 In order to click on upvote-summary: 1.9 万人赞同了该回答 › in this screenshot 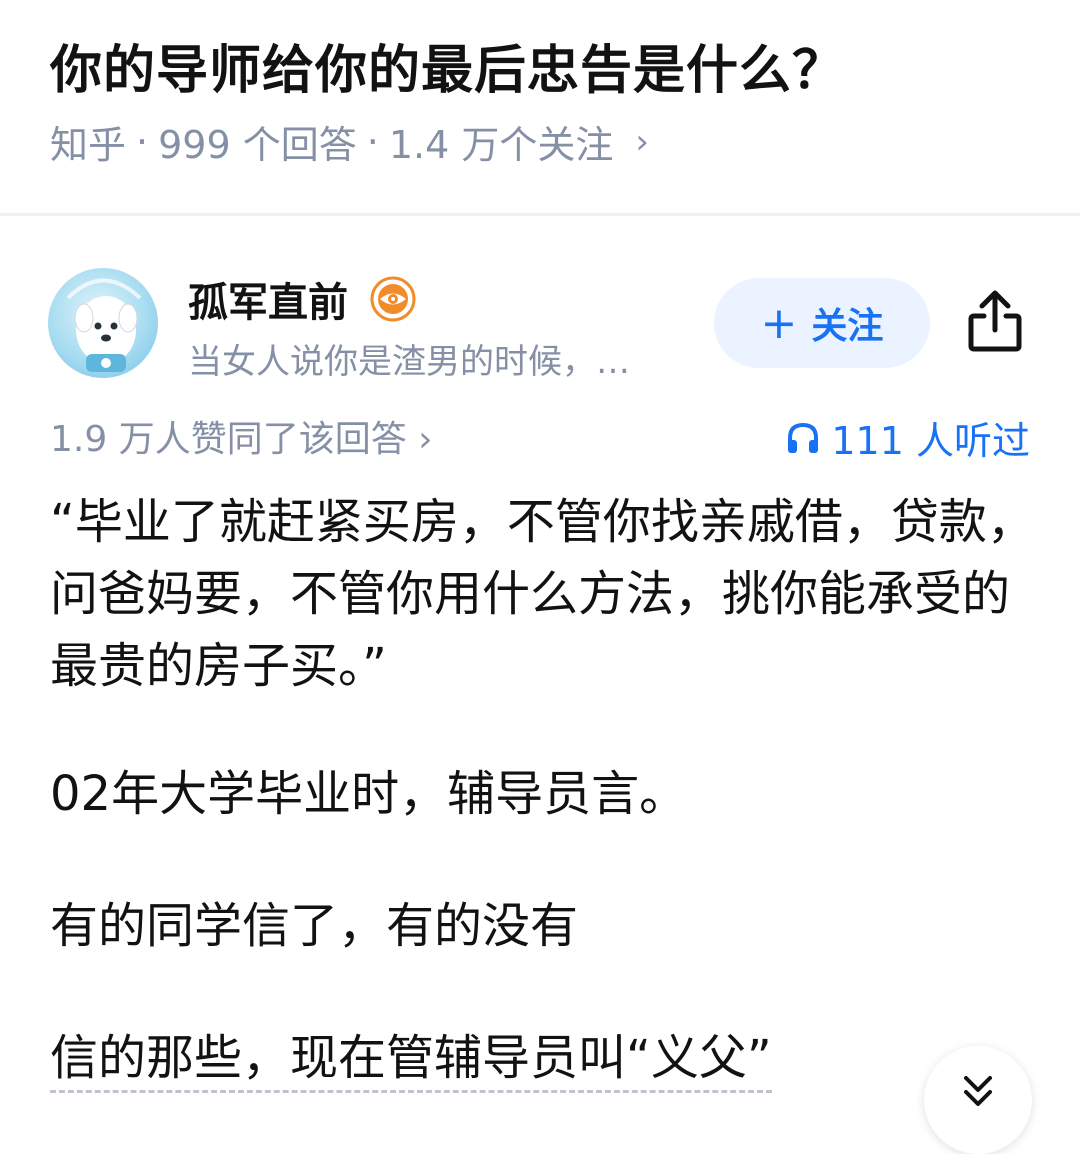, I will do `click(241, 436)`.